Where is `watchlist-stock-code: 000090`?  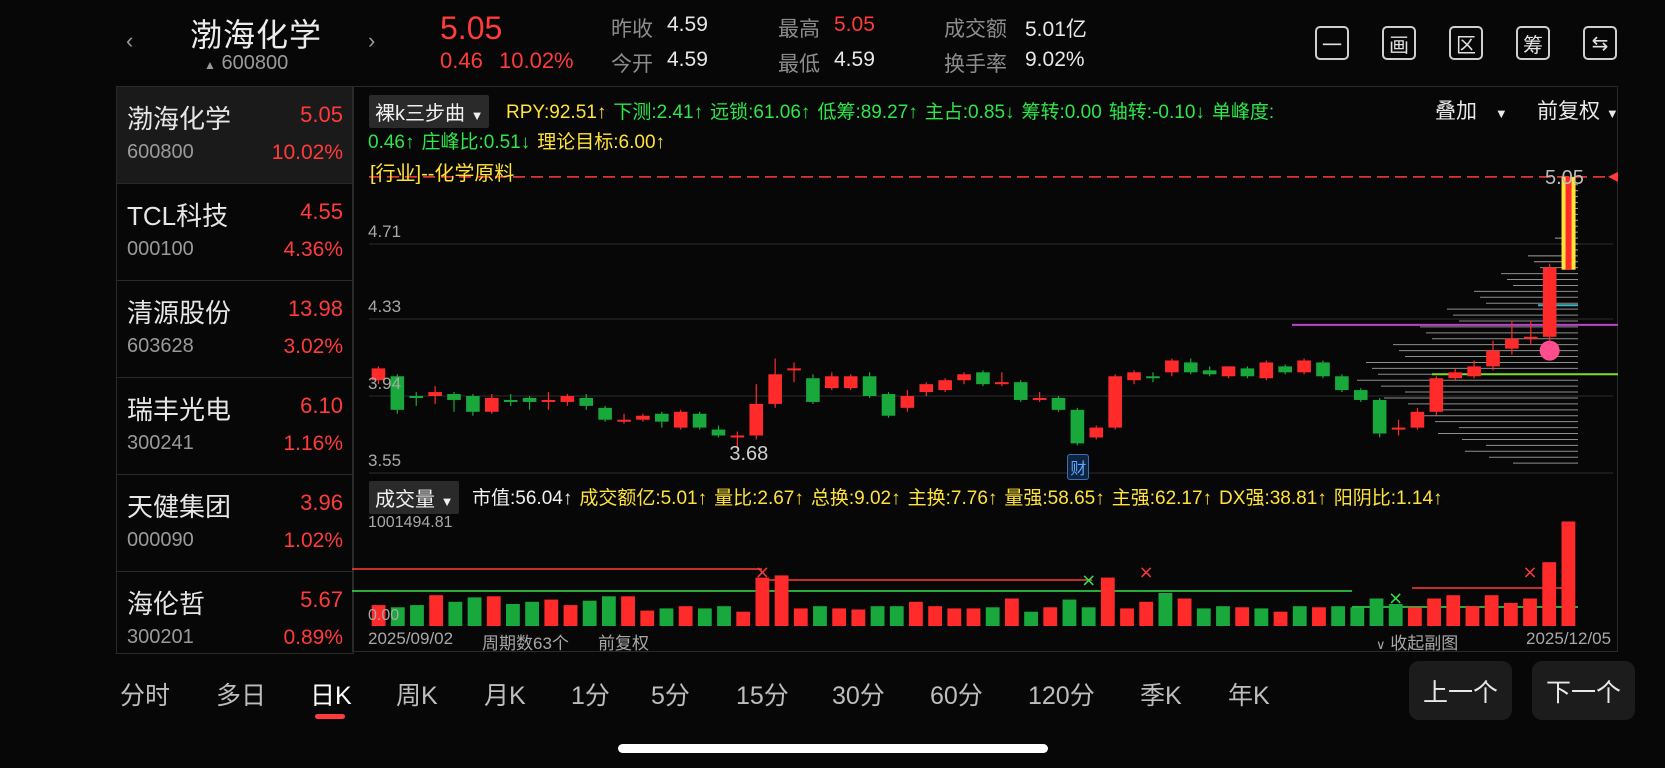 watchlist-stock-code: 000090 is located at coordinates (160, 540).